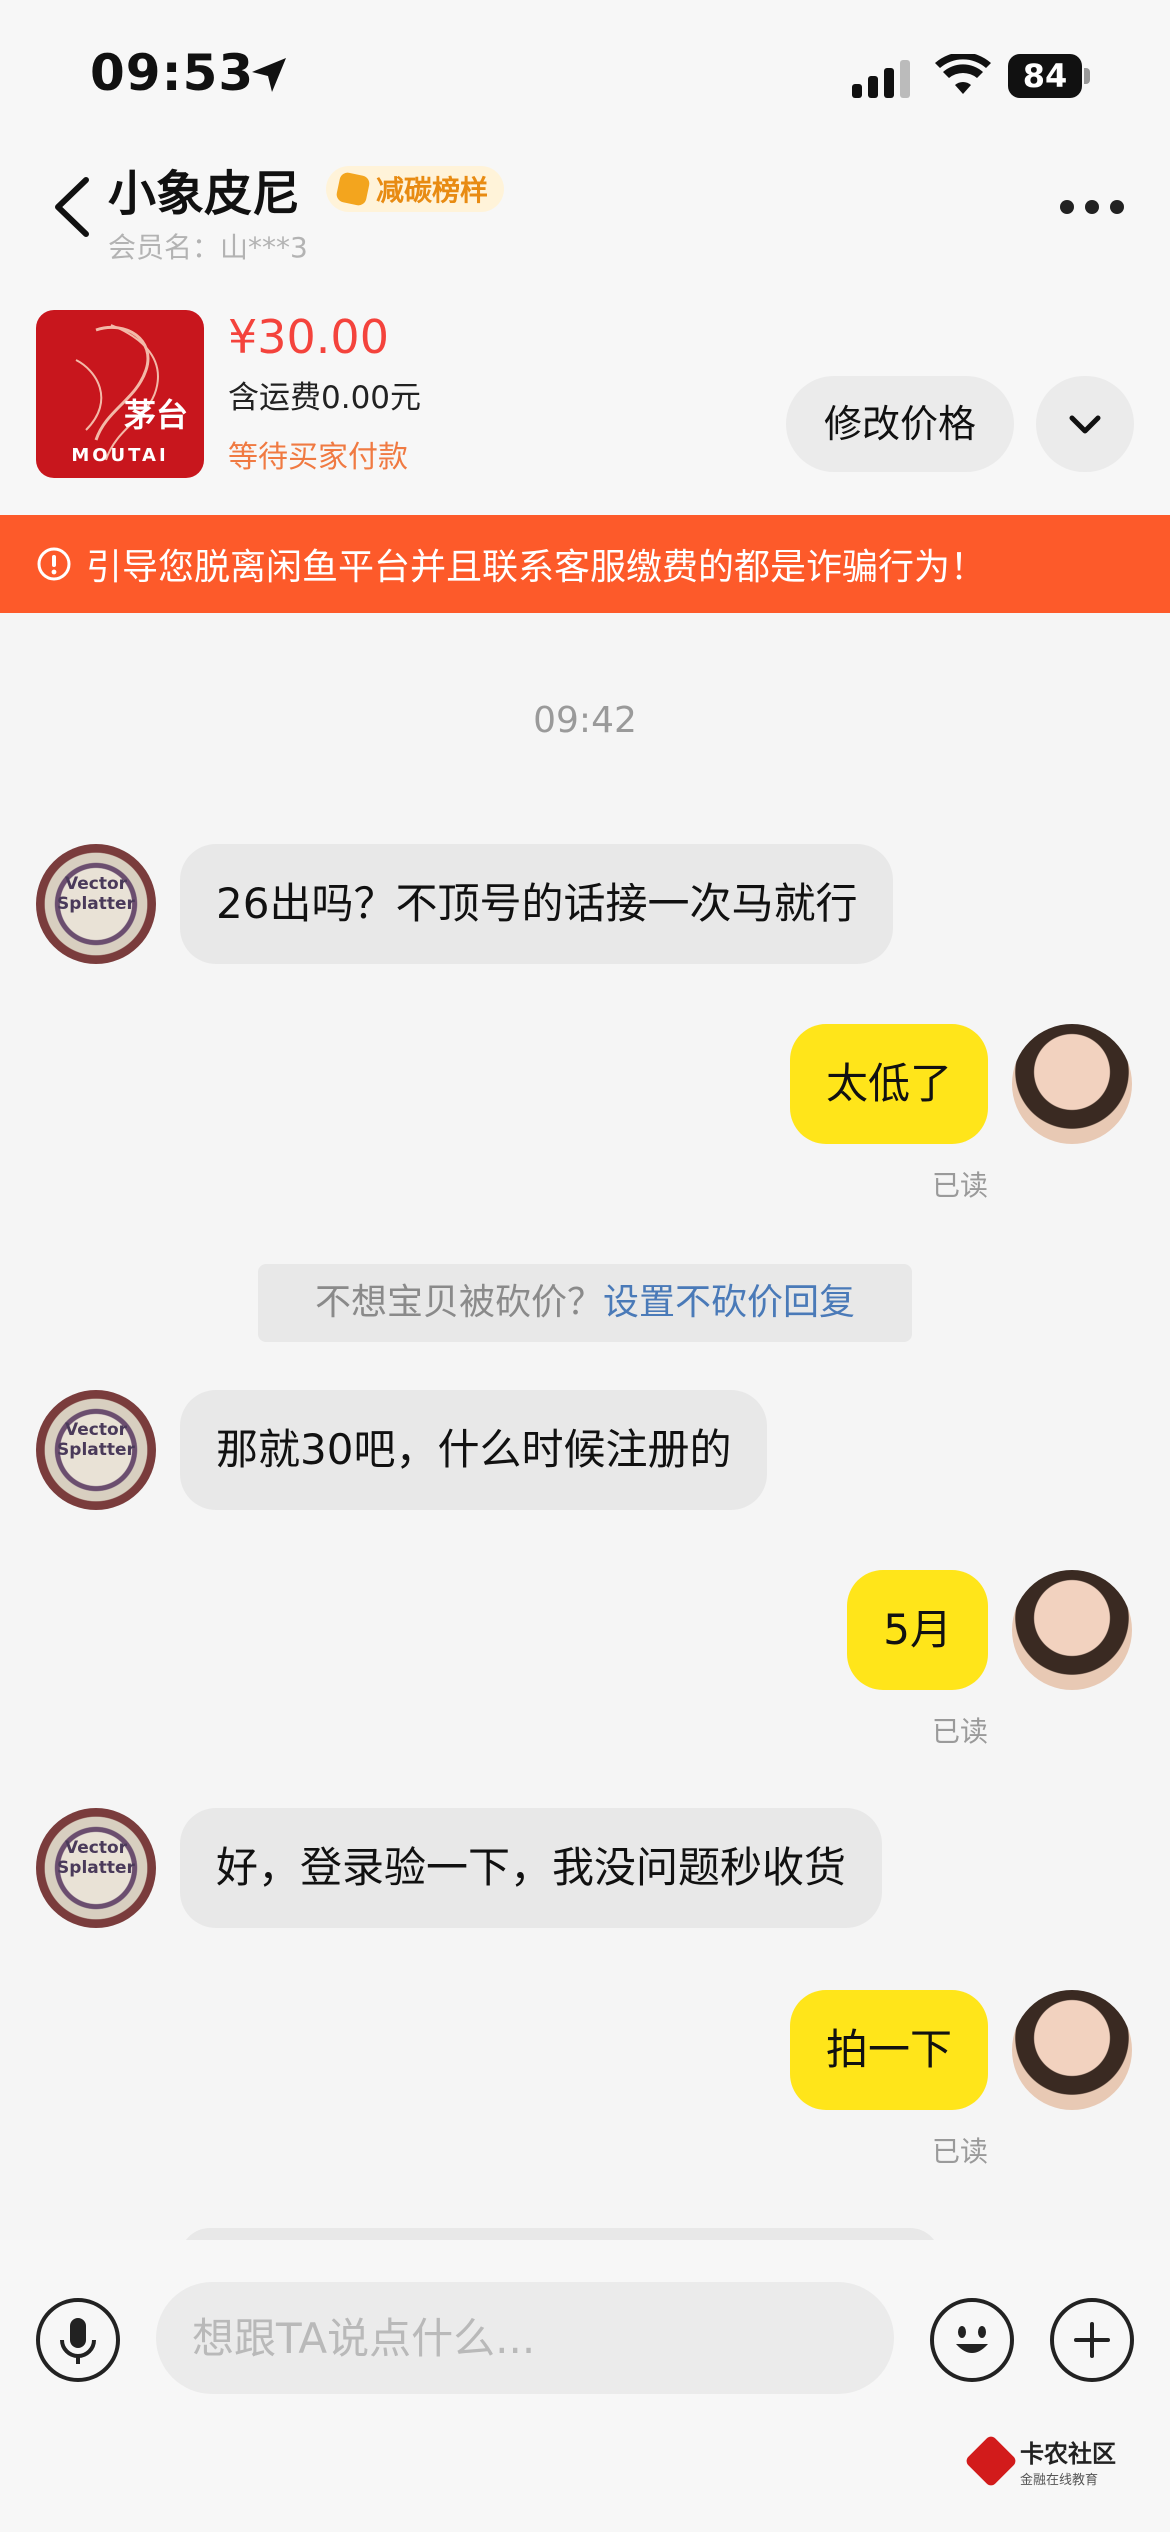 The height and width of the screenshot is (2532, 1170). Describe the element at coordinates (963, 74) in the screenshot. I see `wifi-icon` at that location.